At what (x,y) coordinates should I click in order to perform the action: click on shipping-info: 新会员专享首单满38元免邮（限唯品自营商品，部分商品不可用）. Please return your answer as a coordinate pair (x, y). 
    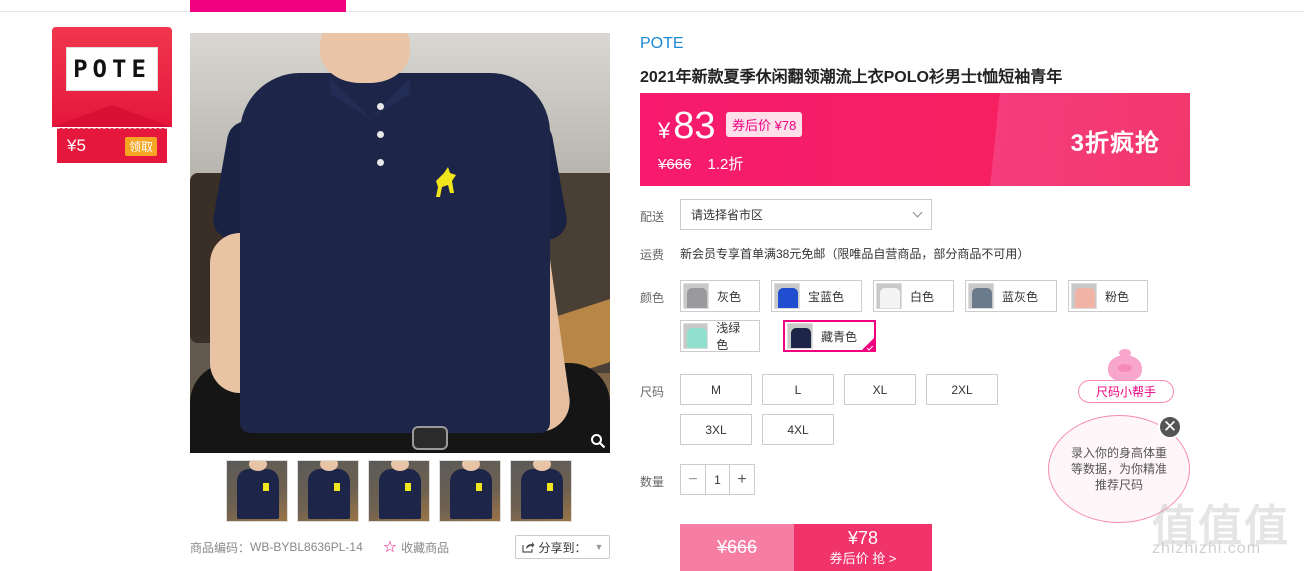
    Looking at the image, I should click on (855, 254).